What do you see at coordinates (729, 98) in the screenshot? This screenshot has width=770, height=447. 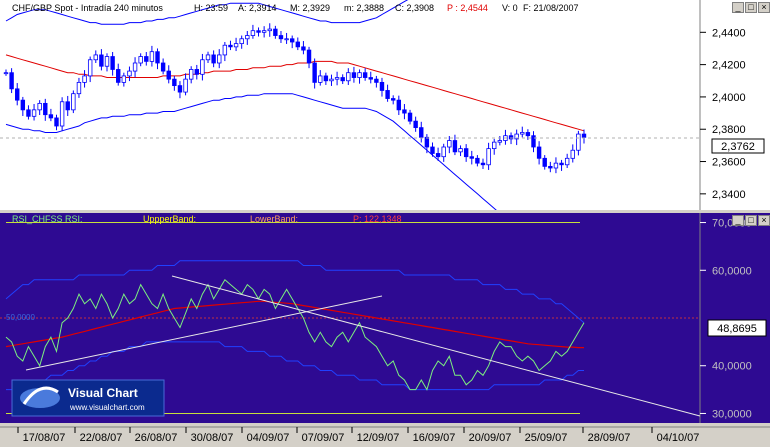 I see `price-tick-label: 2,4000` at bounding box center [729, 98].